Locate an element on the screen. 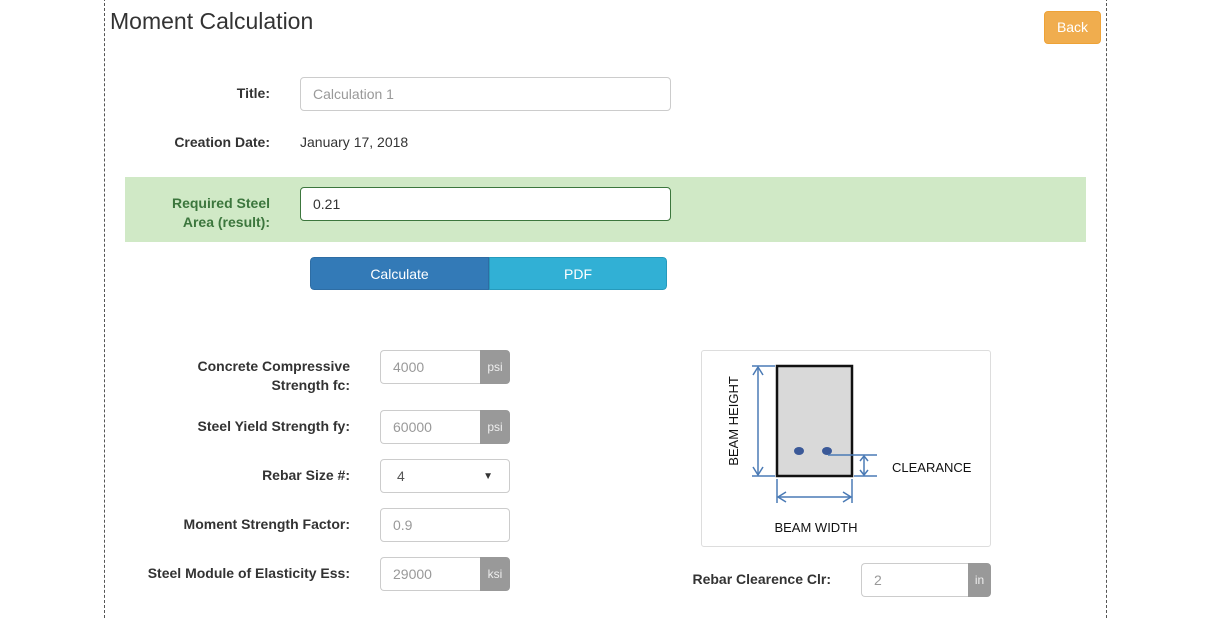  dropdown-caret-icon: ▼ is located at coordinates (488, 476).